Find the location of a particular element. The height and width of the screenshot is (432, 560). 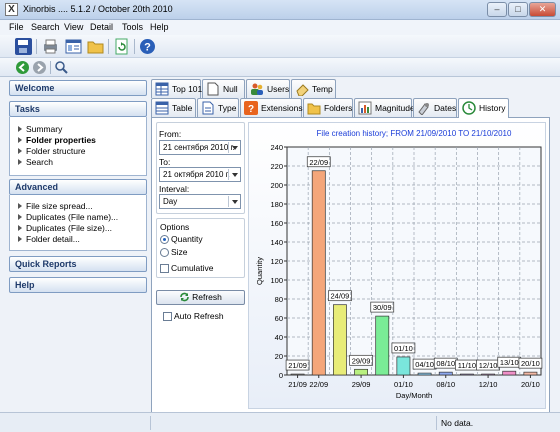

bar-data-label: 24/09 is located at coordinates (340, 296).